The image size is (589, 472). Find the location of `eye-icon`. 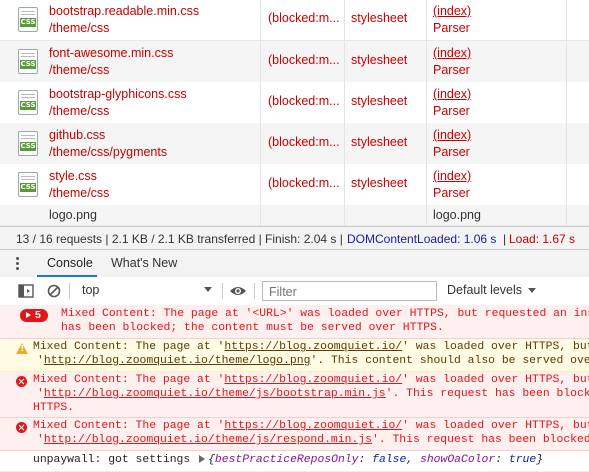

eye-icon is located at coordinates (238, 291).